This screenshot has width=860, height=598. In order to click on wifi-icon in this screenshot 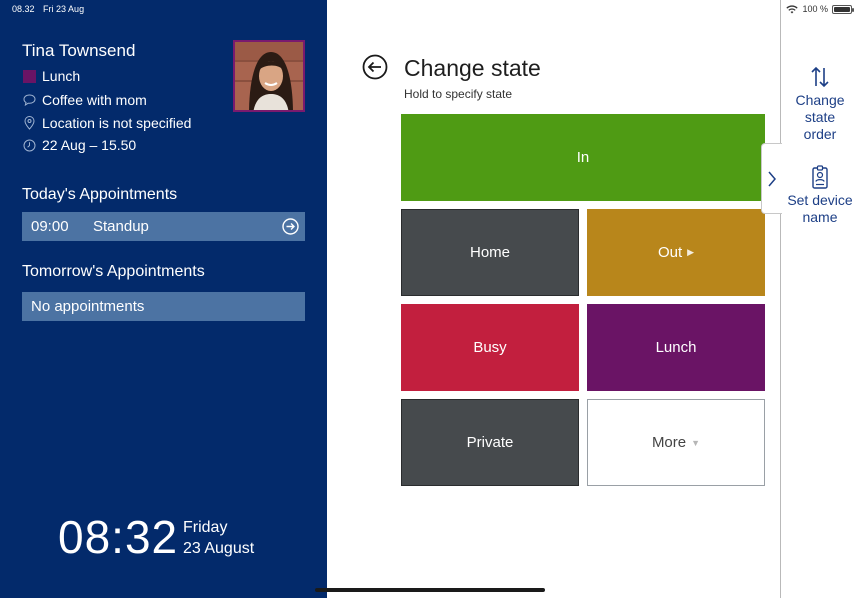, I will do `click(792, 8)`.